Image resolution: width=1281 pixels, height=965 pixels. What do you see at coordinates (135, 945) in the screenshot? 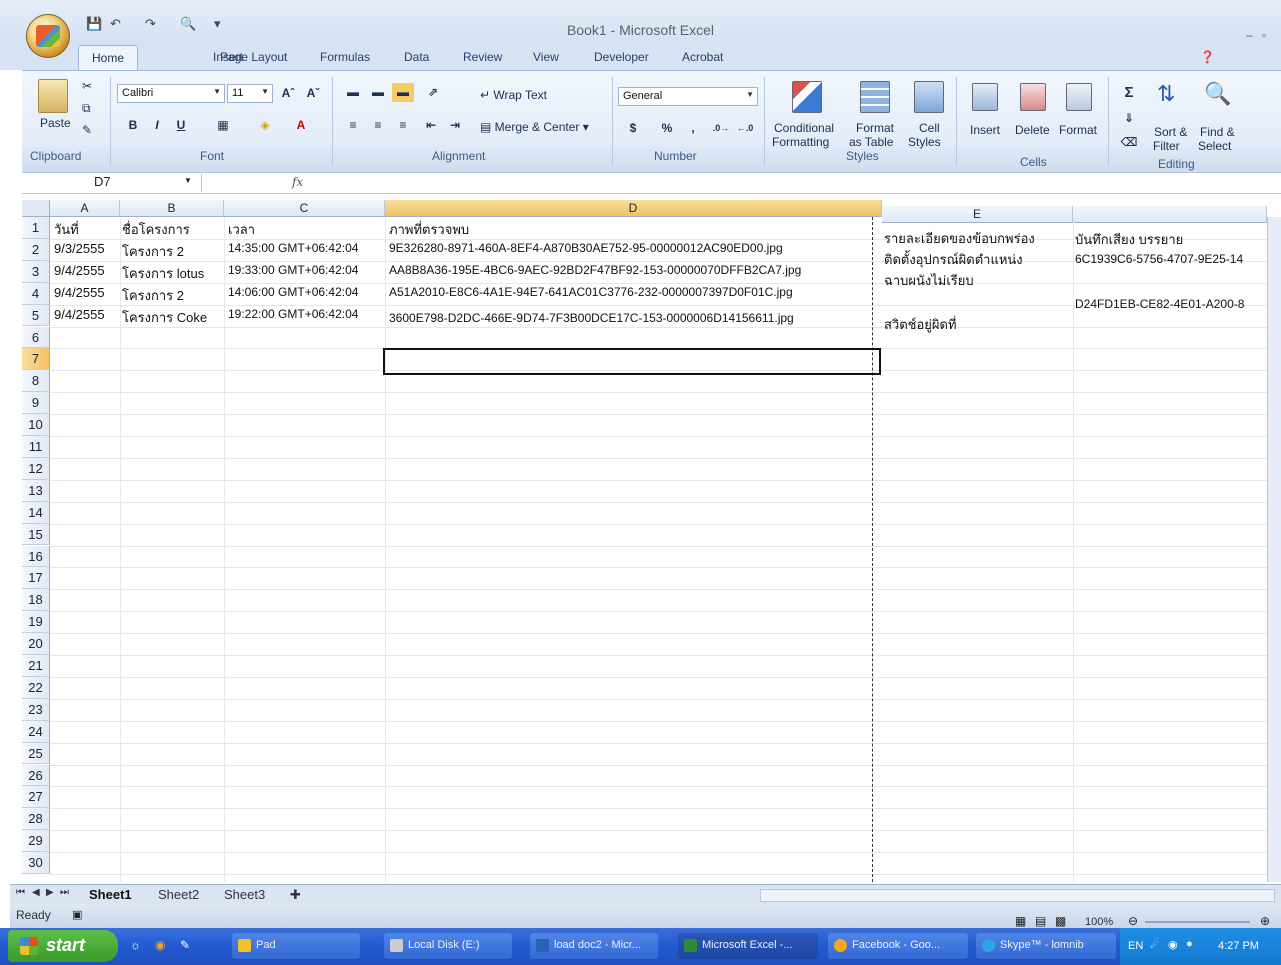
I see `ie-icon: ☼` at bounding box center [135, 945].